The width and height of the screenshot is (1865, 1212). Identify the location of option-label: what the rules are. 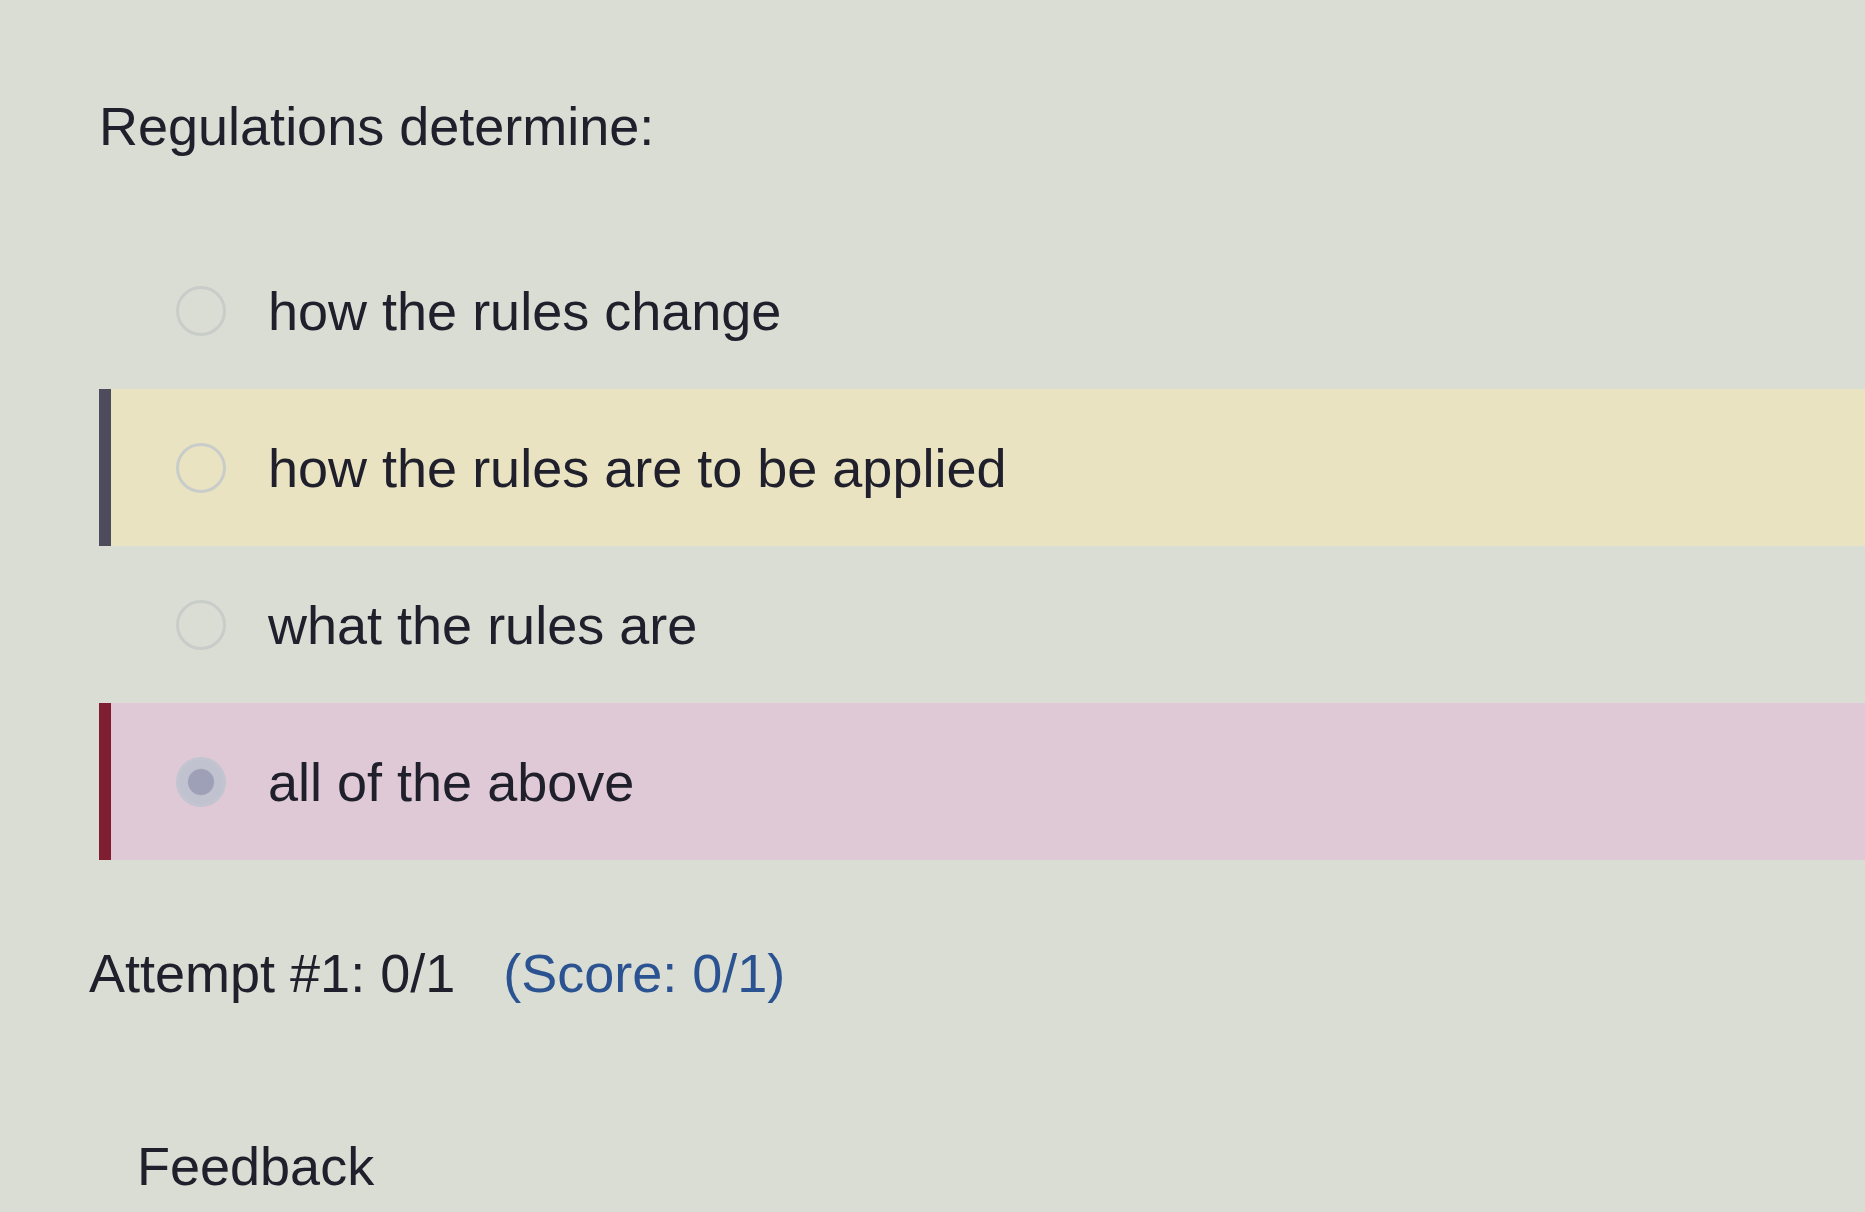
(483, 624).